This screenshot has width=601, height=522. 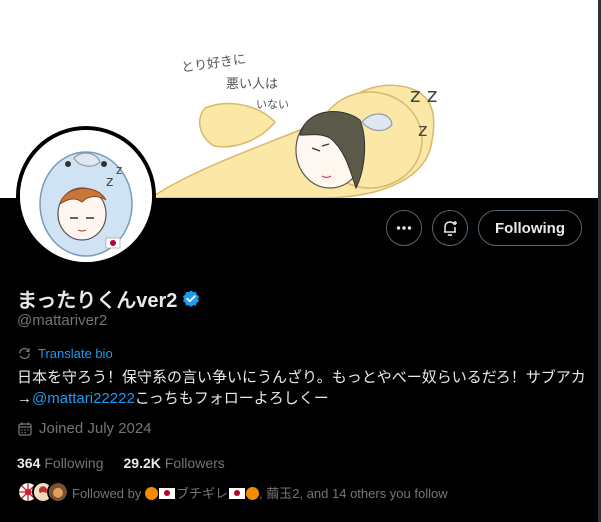 What do you see at coordinates (29, 463) in the screenshot?
I see `following-count: 364` at bounding box center [29, 463].